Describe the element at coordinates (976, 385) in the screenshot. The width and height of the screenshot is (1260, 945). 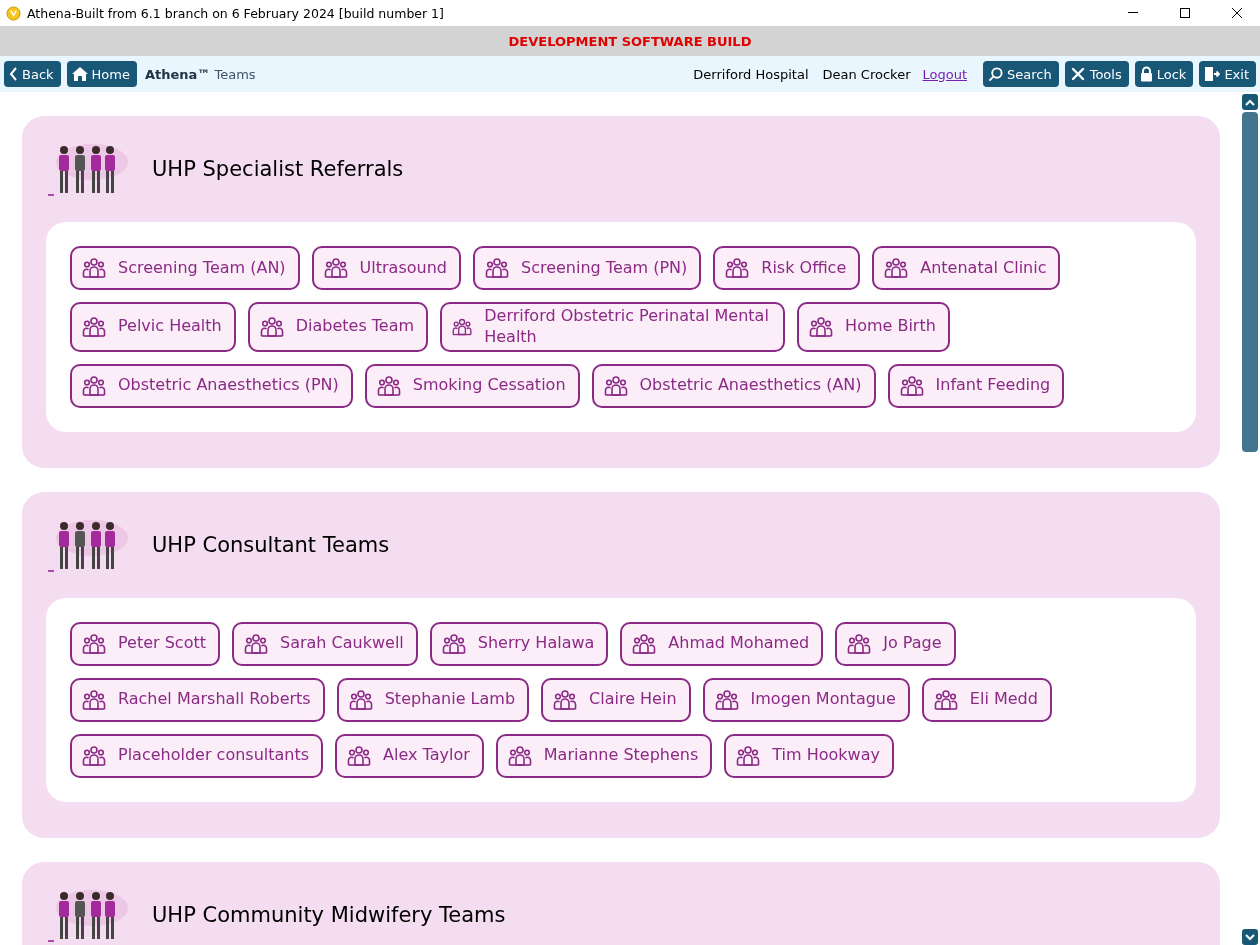
I see `team-button: Infant Feeding` at that location.